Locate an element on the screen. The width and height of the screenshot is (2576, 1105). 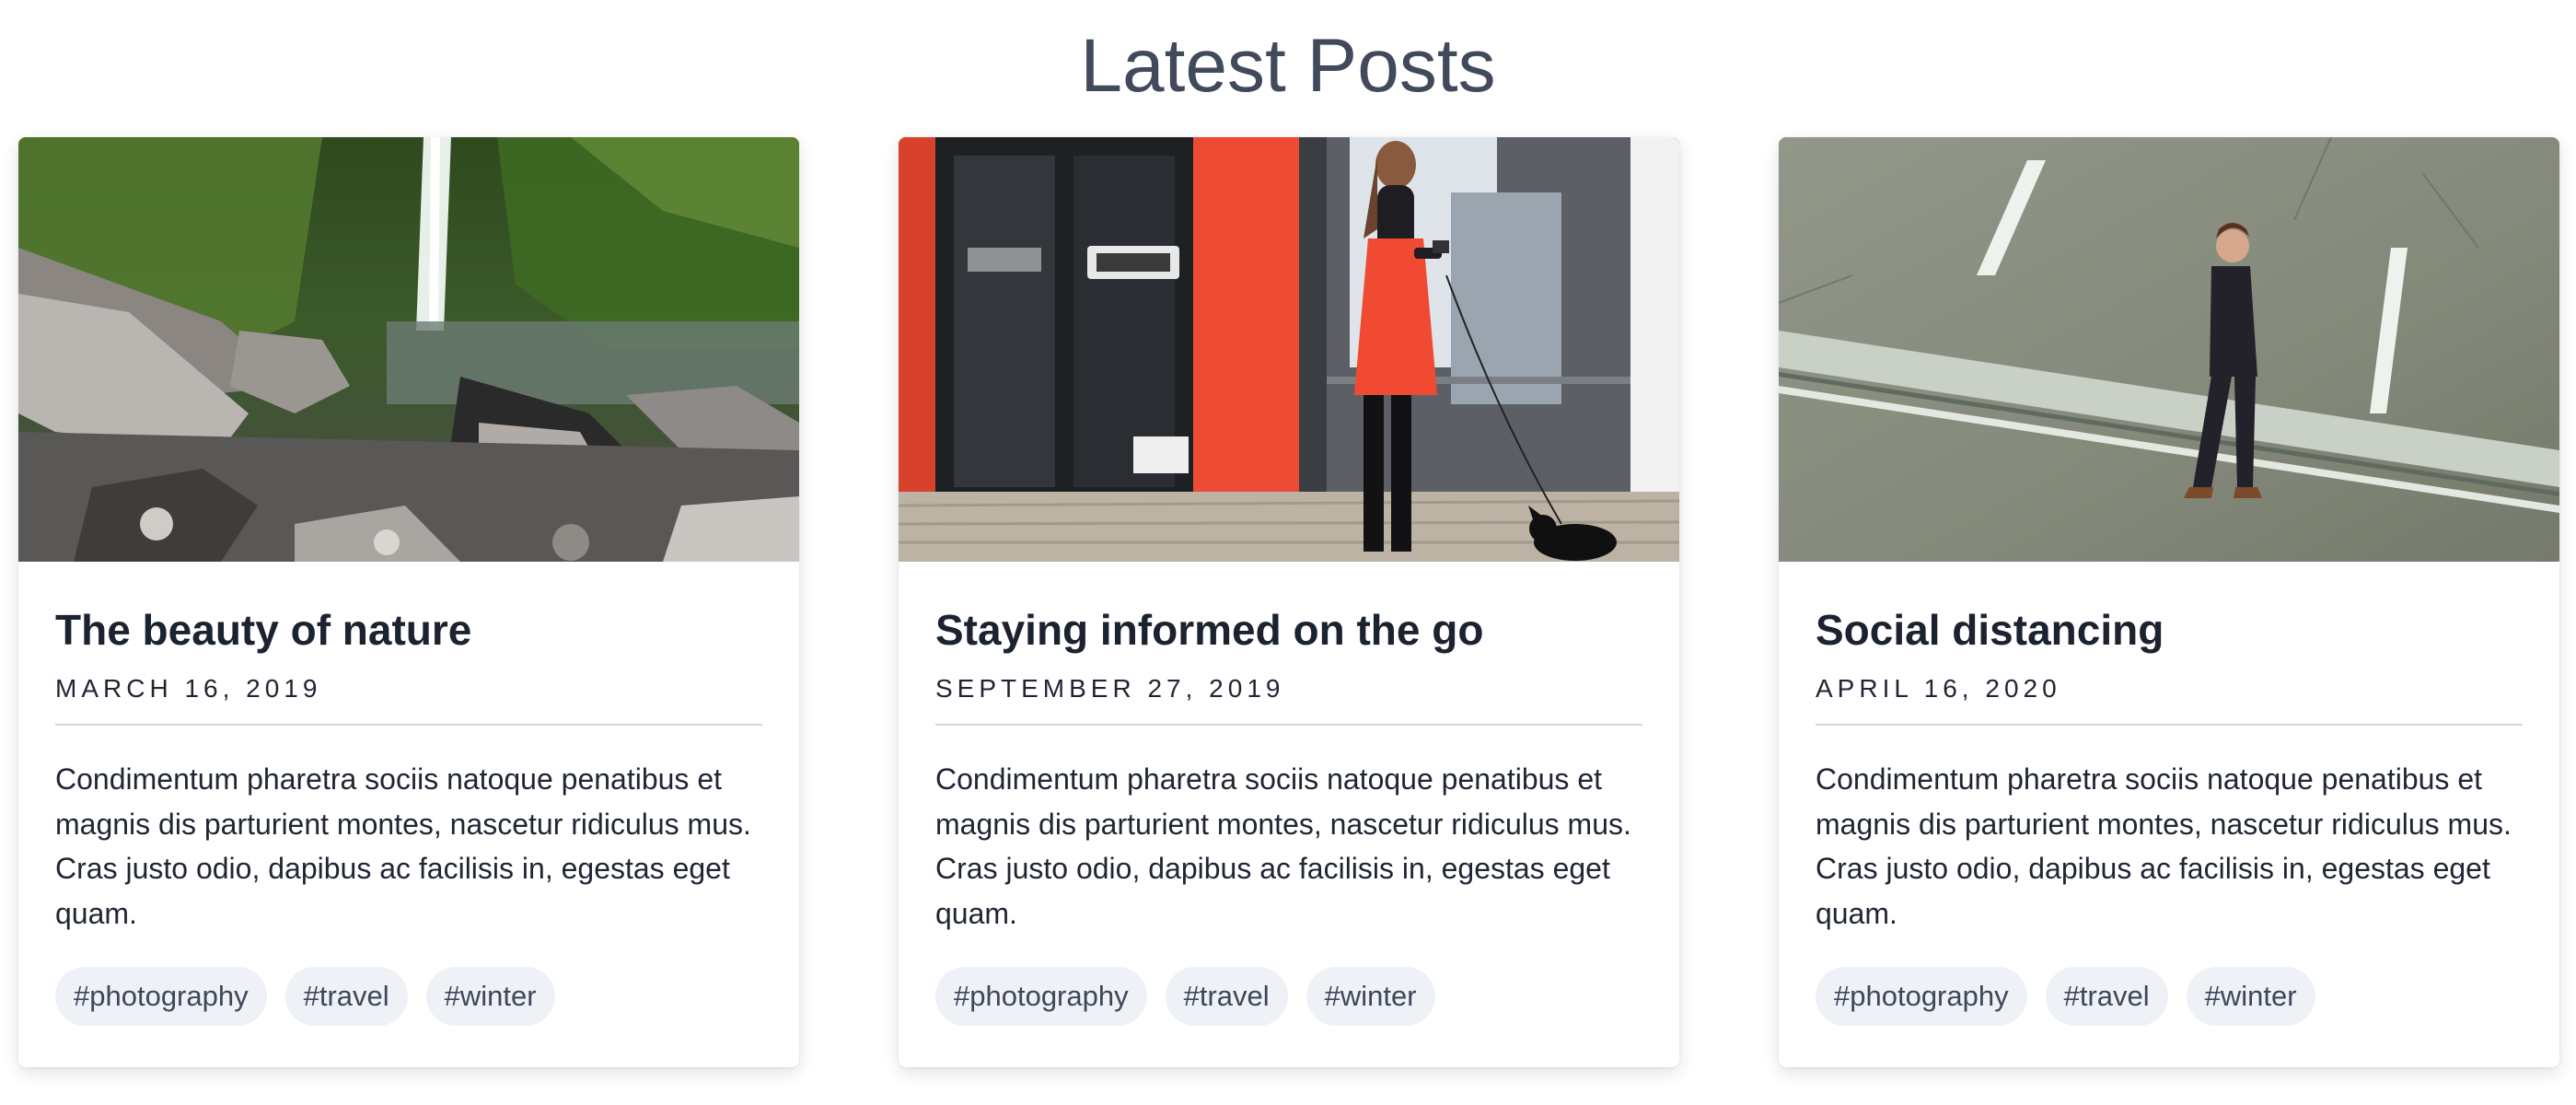
post-title: The beauty of nature is located at coordinates (408, 609).